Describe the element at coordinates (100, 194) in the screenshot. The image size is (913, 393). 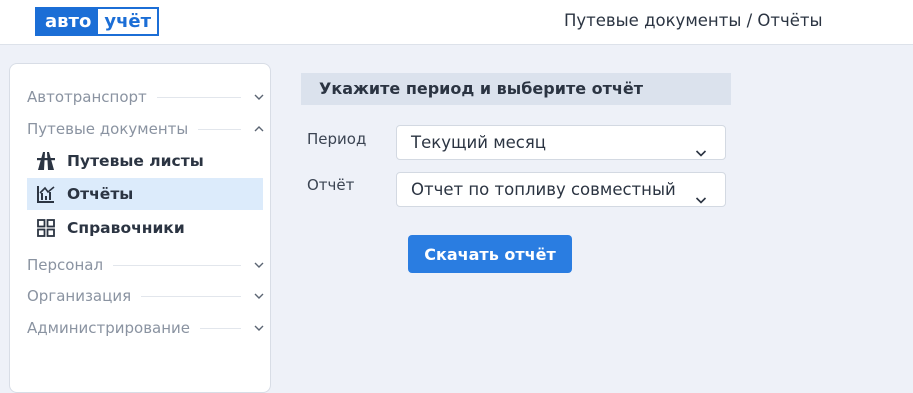
I see `sidebar-item-label: Отчёты` at that location.